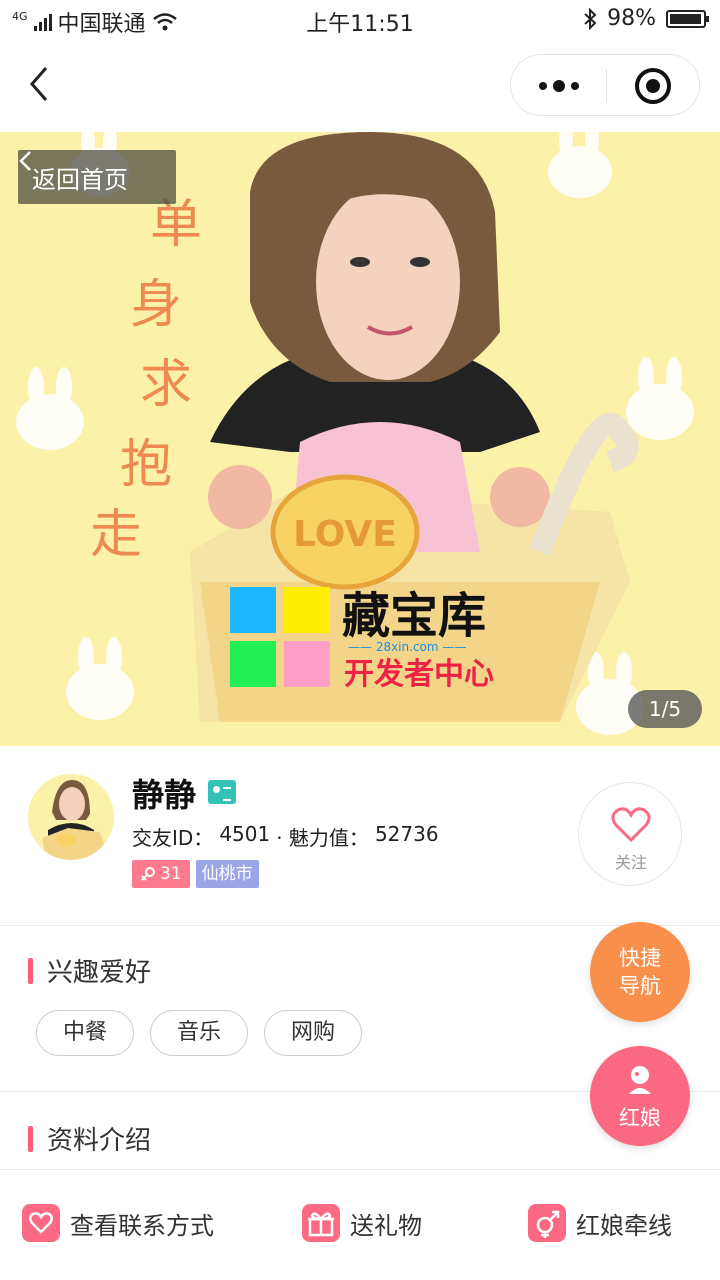  I want to click on interest-chip: 网购, so click(313, 1033).